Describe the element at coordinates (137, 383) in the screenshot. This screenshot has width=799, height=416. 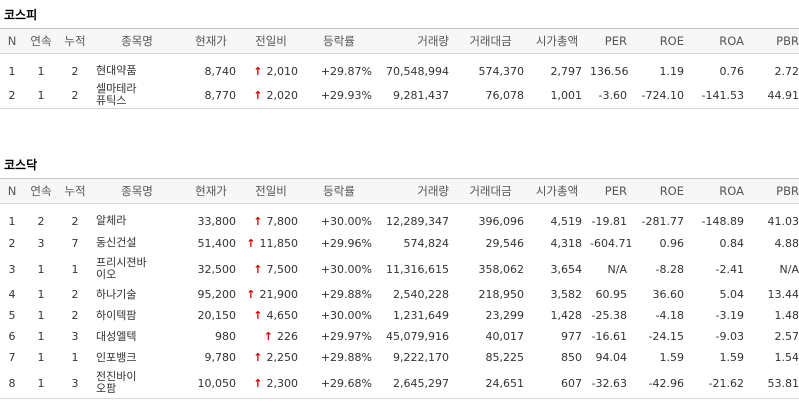
I see `stock-name-link: 전진바이 오팜` at that location.